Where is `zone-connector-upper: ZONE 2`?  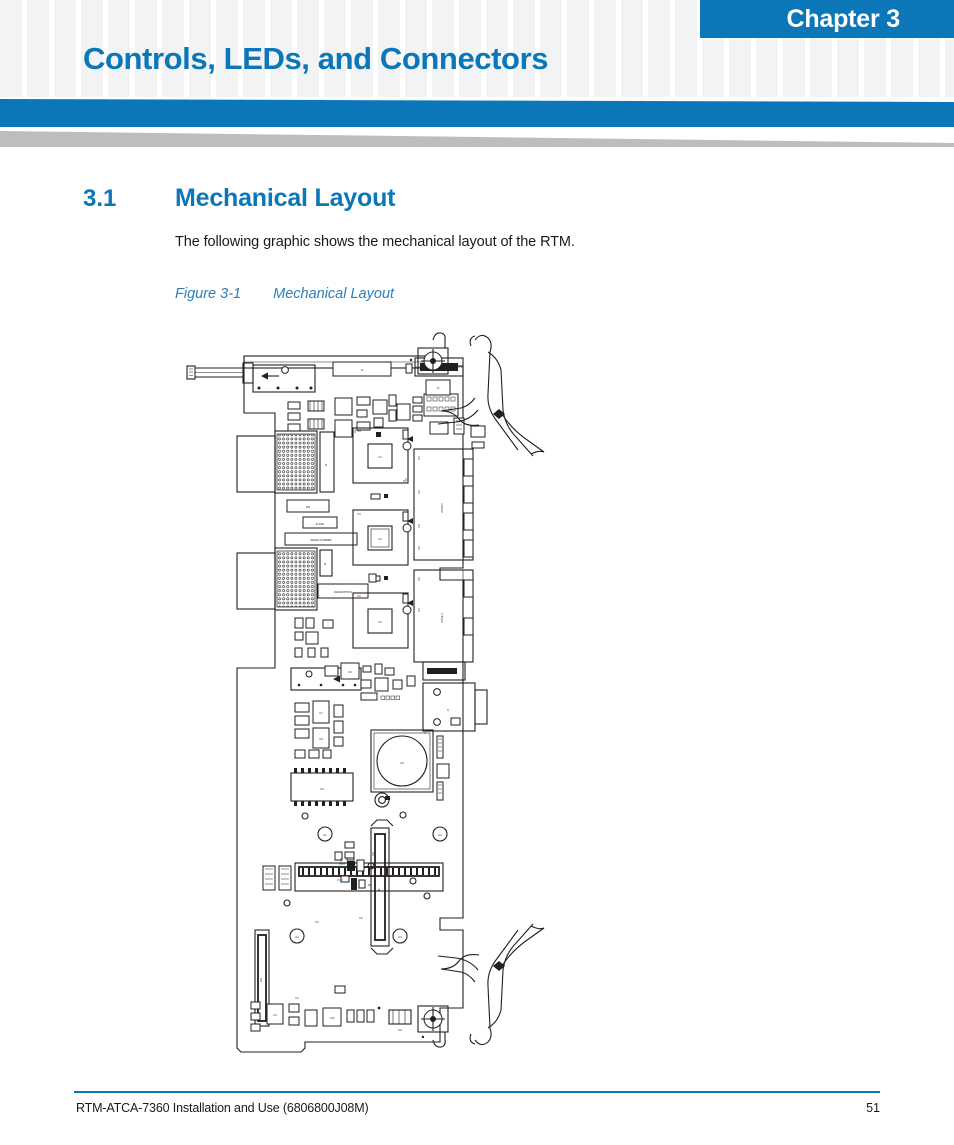 zone-connector-upper: ZONE 2 is located at coordinates (443, 504).